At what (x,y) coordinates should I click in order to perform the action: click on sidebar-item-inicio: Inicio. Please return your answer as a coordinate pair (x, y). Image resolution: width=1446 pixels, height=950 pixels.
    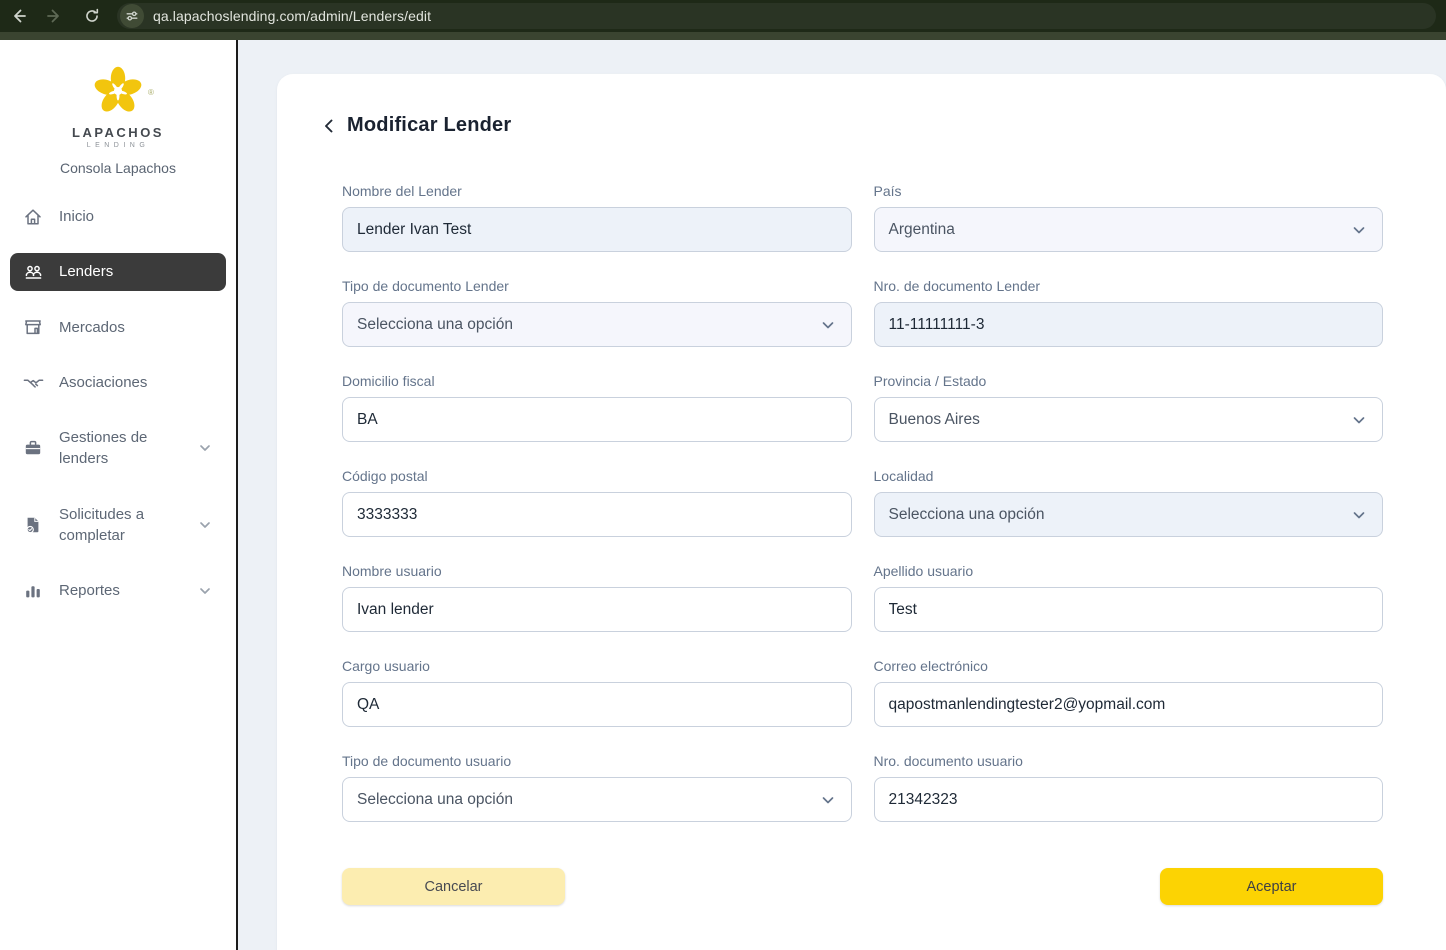
    Looking at the image, I should click on (118, 216).